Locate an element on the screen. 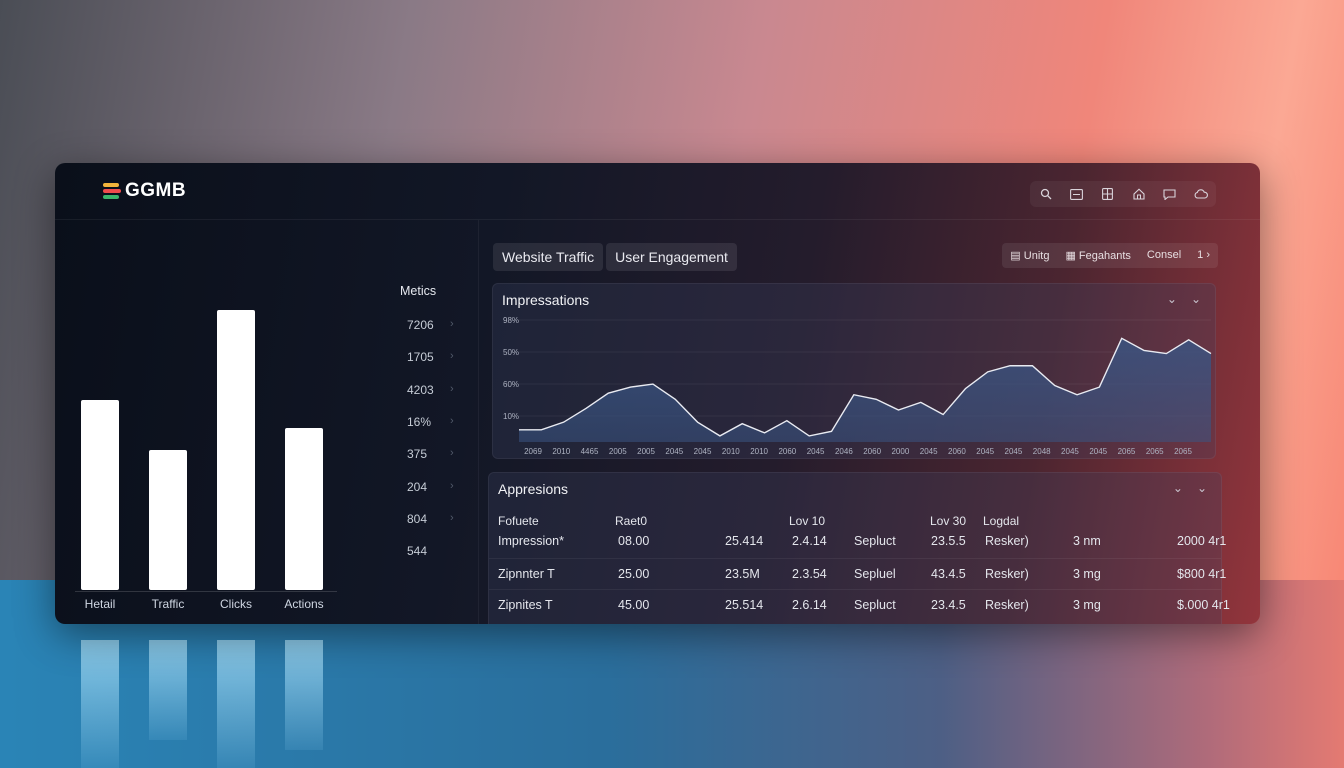 The width and height of the screenshot is (1344, 768). grid-icon is located at coordinates (1107, 194).